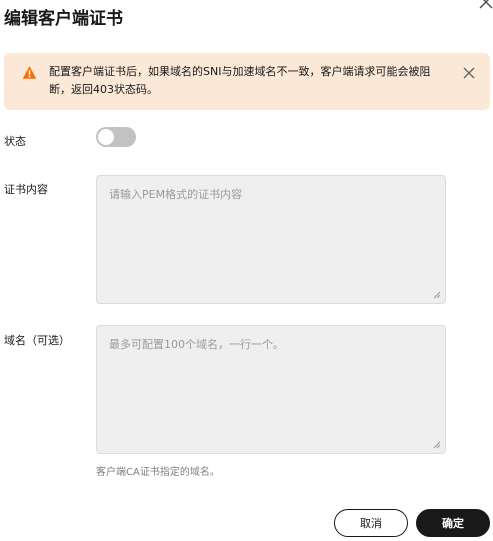 Image resolution: width=493 pixels, height=541 pixels. Describe the element at coordinates (29, 72) in the screenshot. I see `warning-icon` at that location.